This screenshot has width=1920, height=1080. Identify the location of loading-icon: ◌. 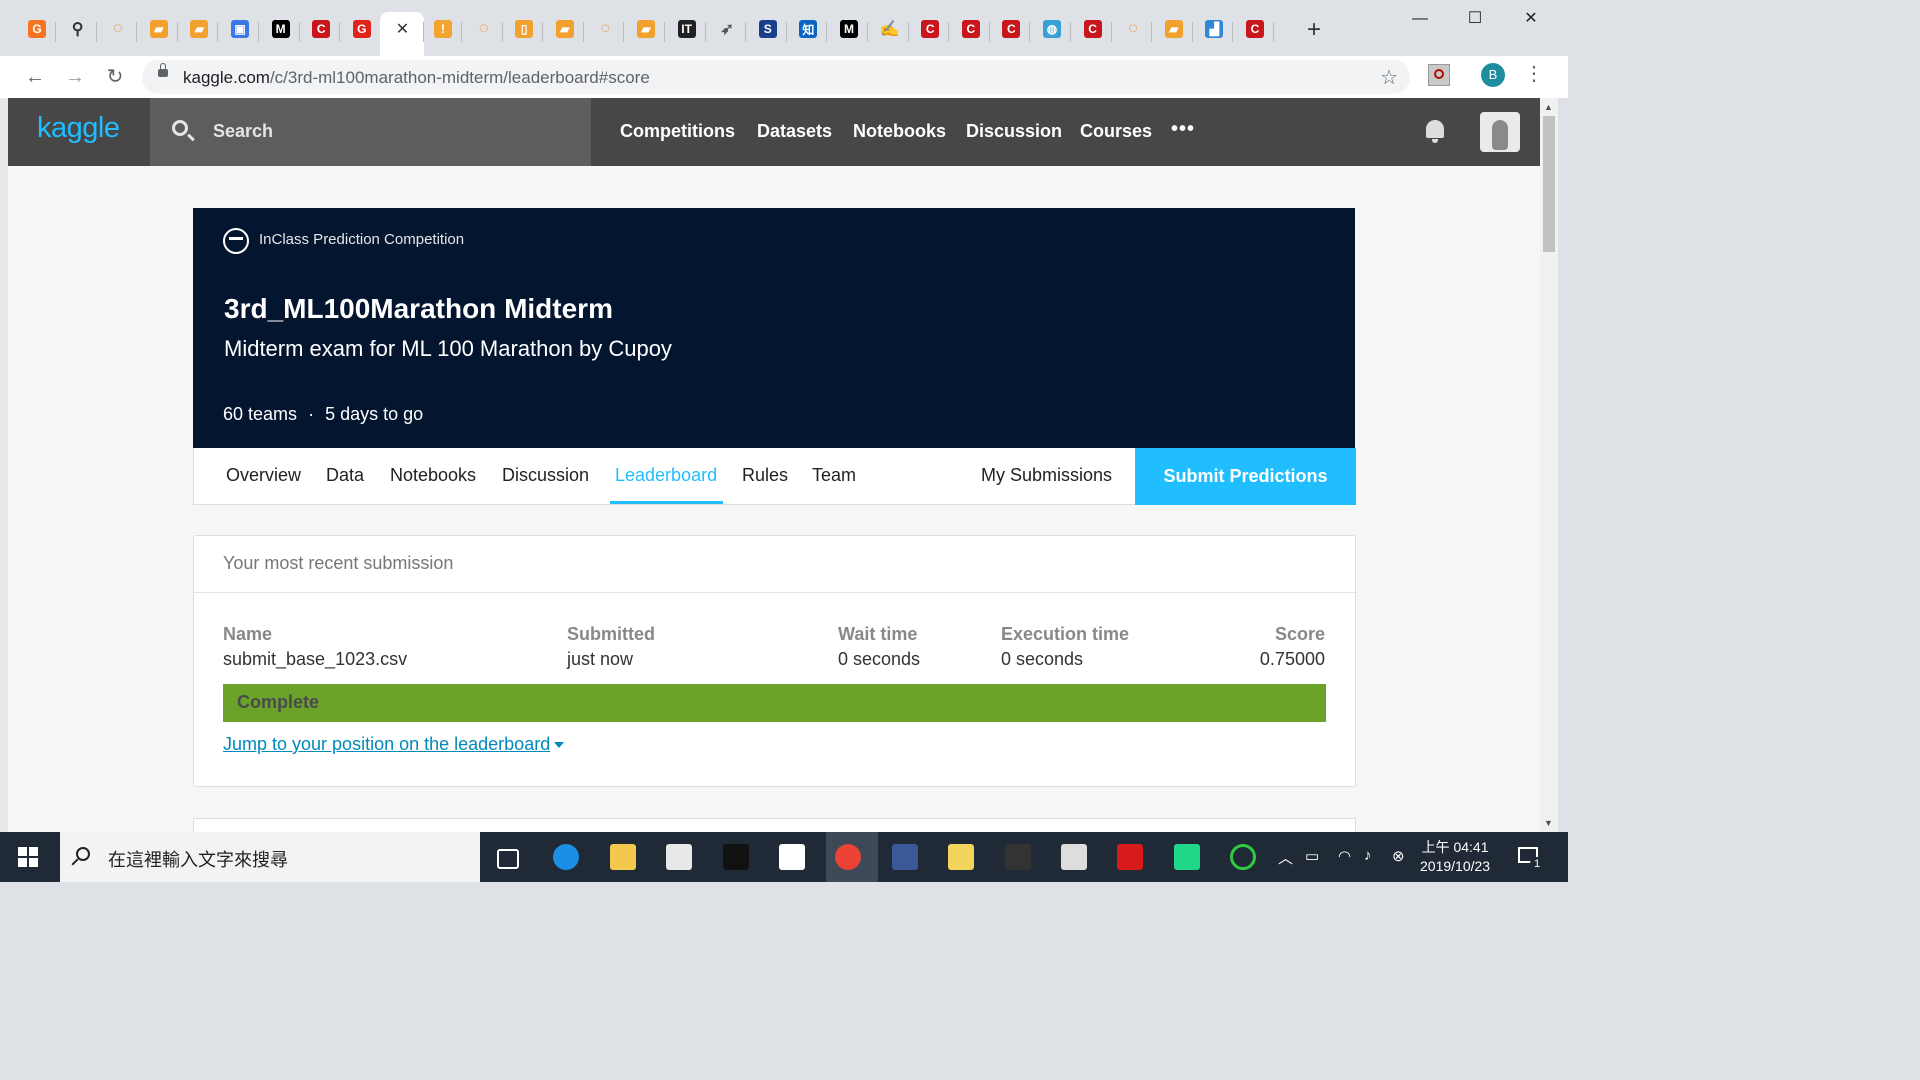
(118, 28).